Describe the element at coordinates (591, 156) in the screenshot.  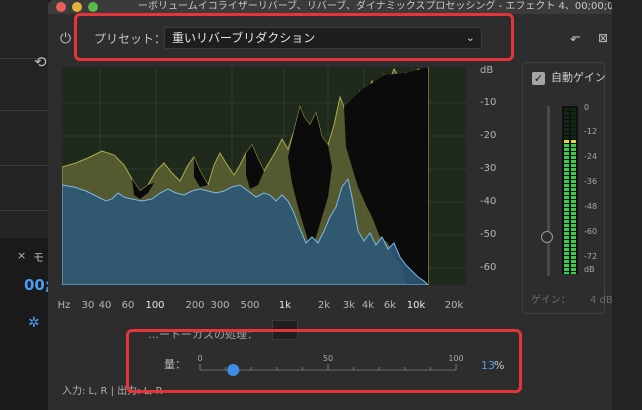
I see `meter-label: -24` at that location.